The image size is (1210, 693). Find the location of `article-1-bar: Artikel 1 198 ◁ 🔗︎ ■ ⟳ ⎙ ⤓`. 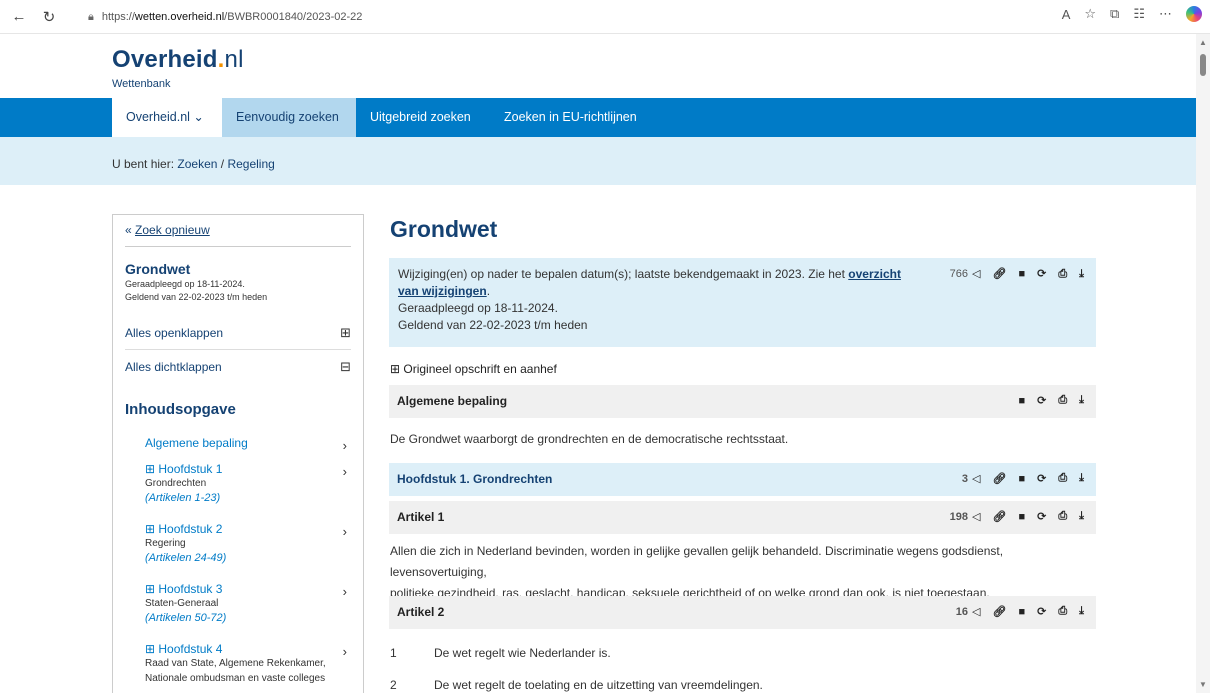

article-1-bar: Artikel 1 198 ◁ 🔗︎ ■ ⟳ ⎙ ⤓ is located at coordinates (742, 517).